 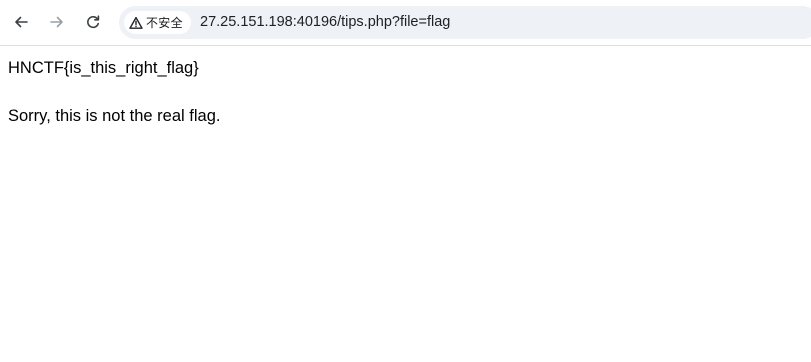 I want to click on flag-text: HNCTF{is_this_right_flag}, so click(x=103, y=68).